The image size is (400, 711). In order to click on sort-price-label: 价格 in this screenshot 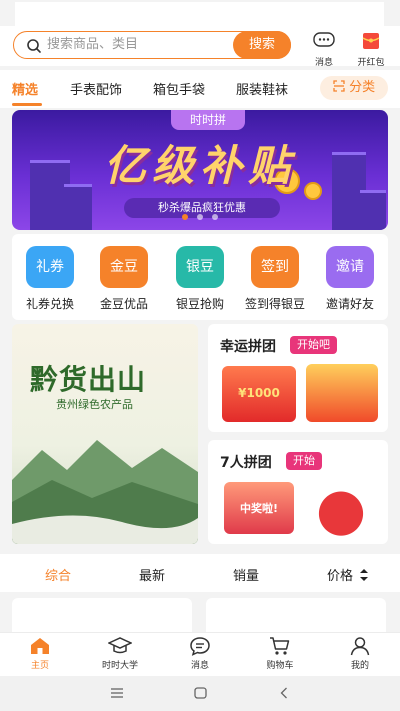, I will do `click(340, 576)`.